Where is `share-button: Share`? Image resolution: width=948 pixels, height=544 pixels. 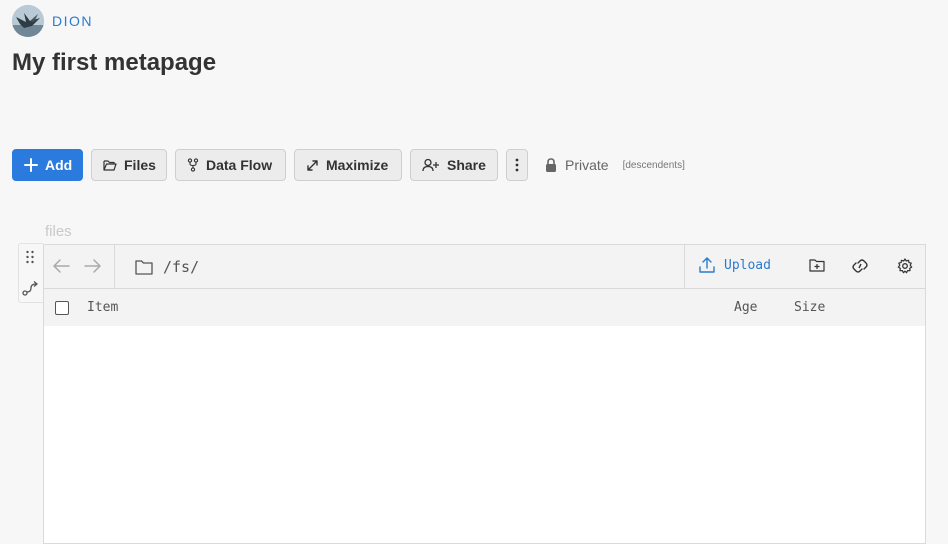
share-button: Share is located at coordinates (454, 165).